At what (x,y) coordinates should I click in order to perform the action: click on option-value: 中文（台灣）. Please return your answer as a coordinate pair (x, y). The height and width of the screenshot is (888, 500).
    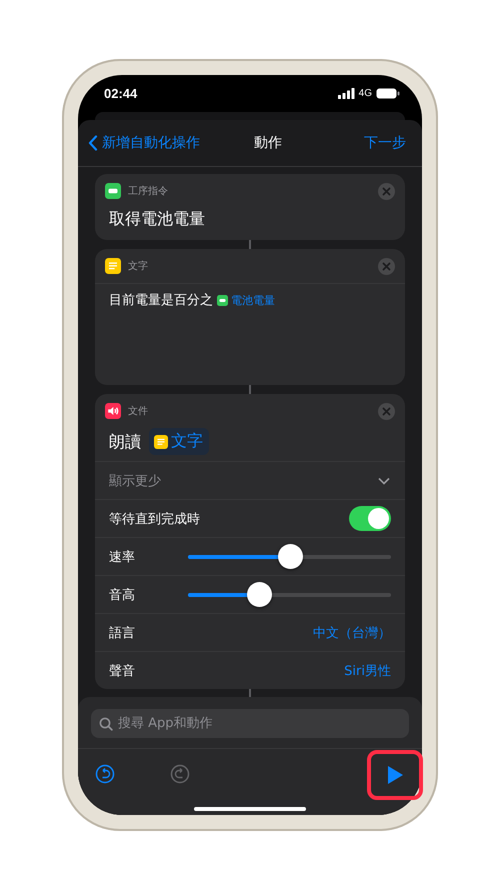
    Looking at the image, I should click on (352, 633).